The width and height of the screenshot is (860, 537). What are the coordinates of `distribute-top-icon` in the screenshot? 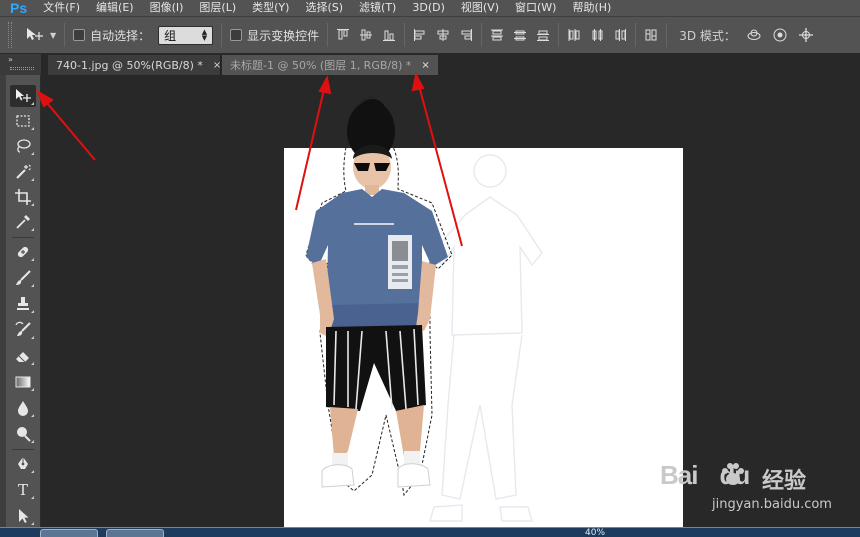 It's located at (497, 35).